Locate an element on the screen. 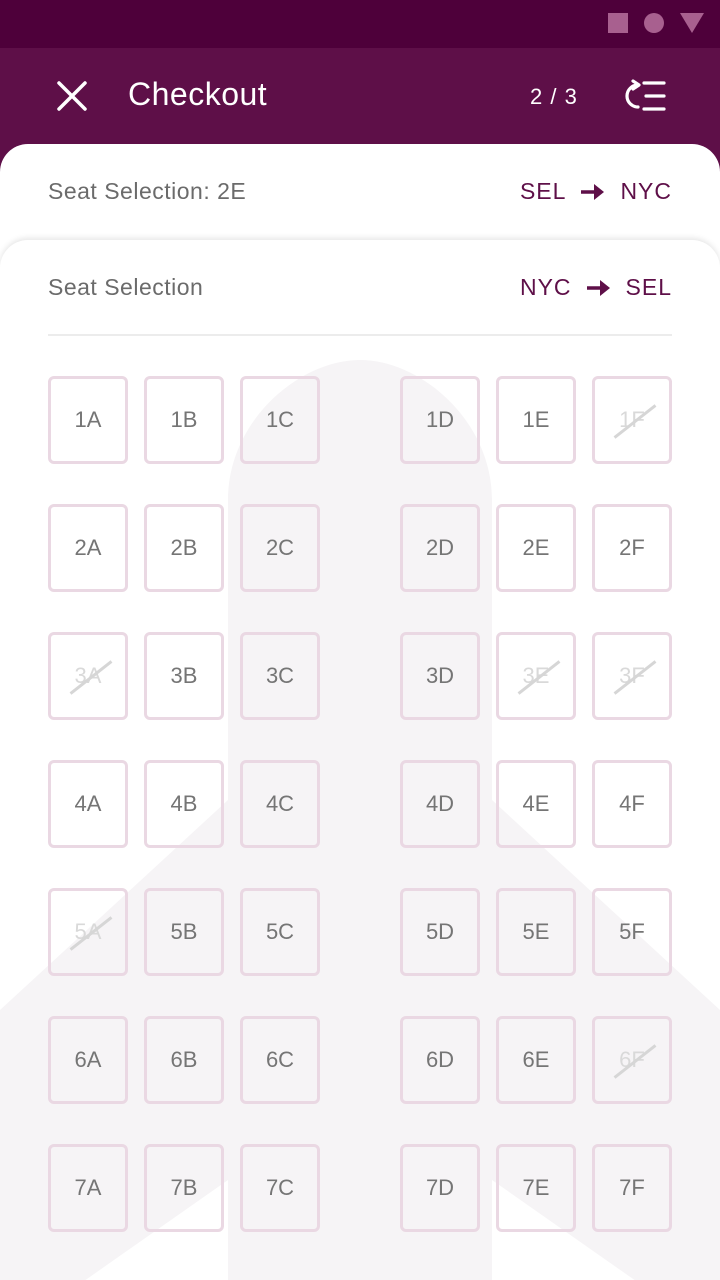 This screenshot has height=1280, width=720. seat: 4D is located at coordinates (440, 804).